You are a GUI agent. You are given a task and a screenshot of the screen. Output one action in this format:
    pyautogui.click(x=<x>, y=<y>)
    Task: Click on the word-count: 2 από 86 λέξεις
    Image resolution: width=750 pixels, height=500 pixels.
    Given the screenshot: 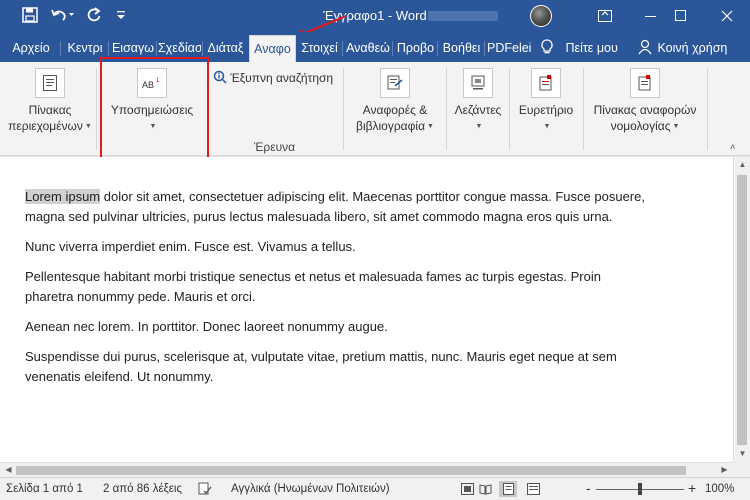 What is the action you would take?
    pyautogui.click(x=142, y=489)
    